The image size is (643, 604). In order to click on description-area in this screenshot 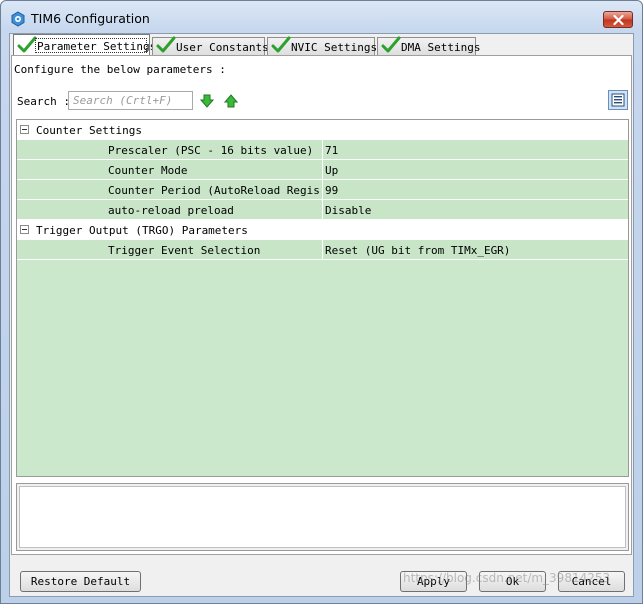, I will do `click(322, 517)`.